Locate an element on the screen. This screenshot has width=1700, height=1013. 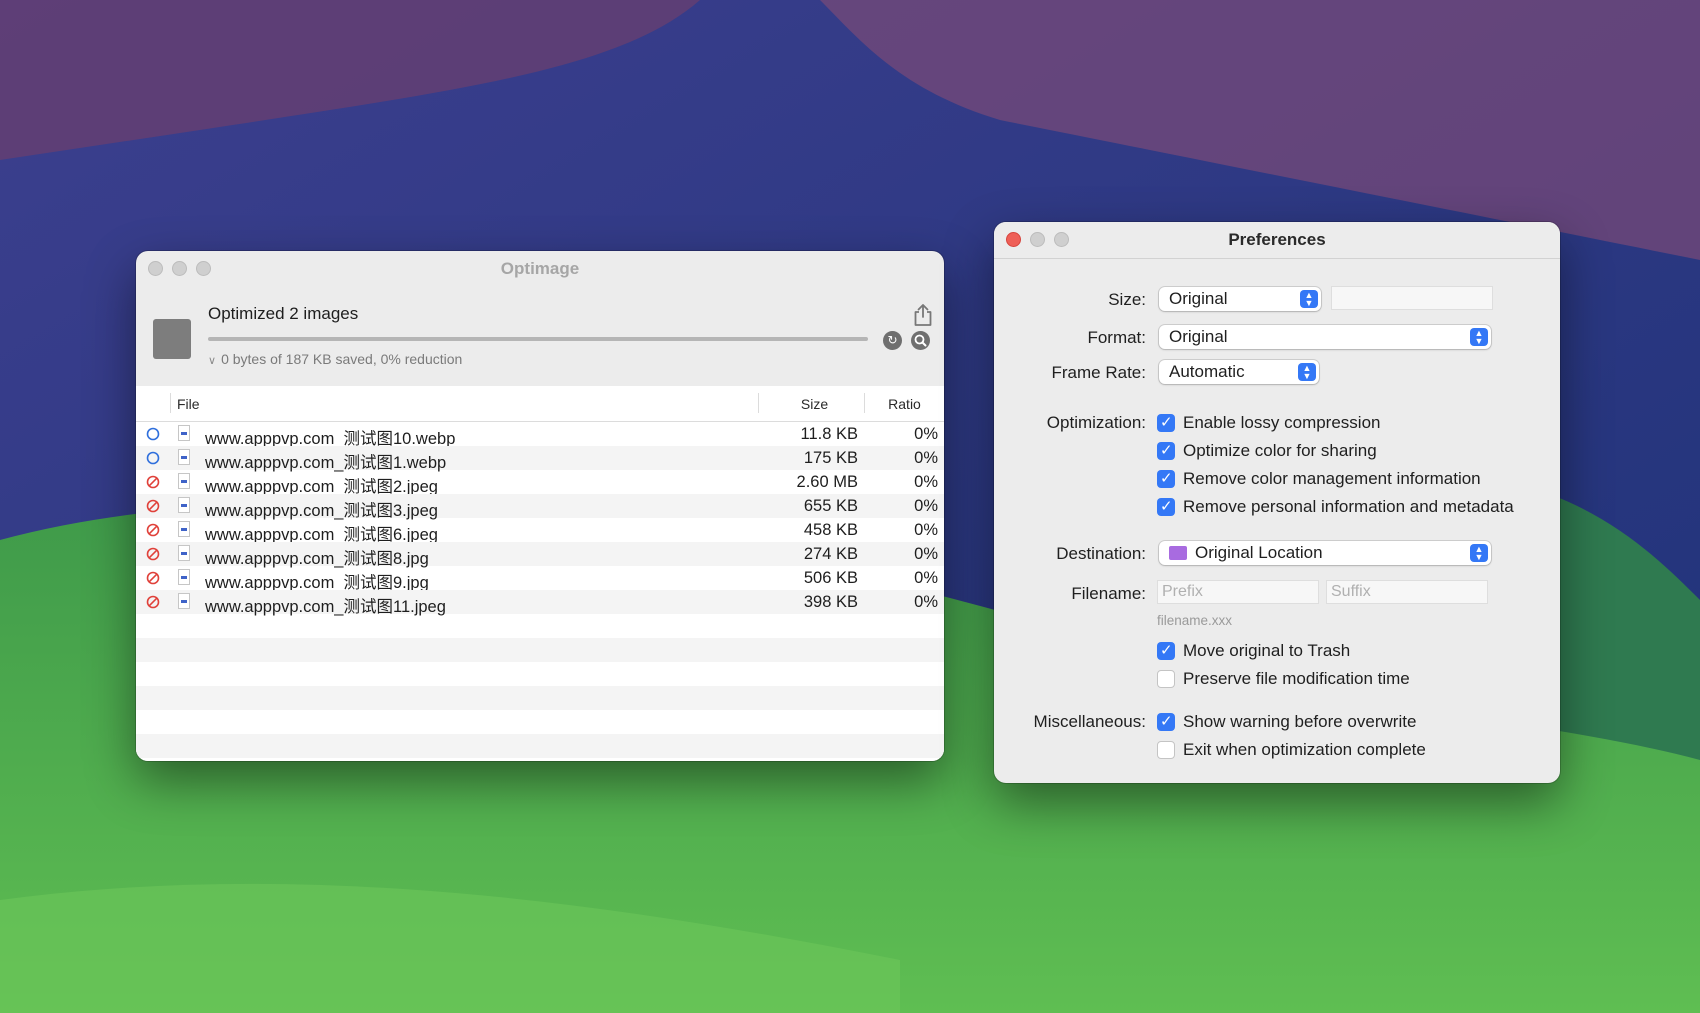
suffix-field is located at coordinates (1407, 592).